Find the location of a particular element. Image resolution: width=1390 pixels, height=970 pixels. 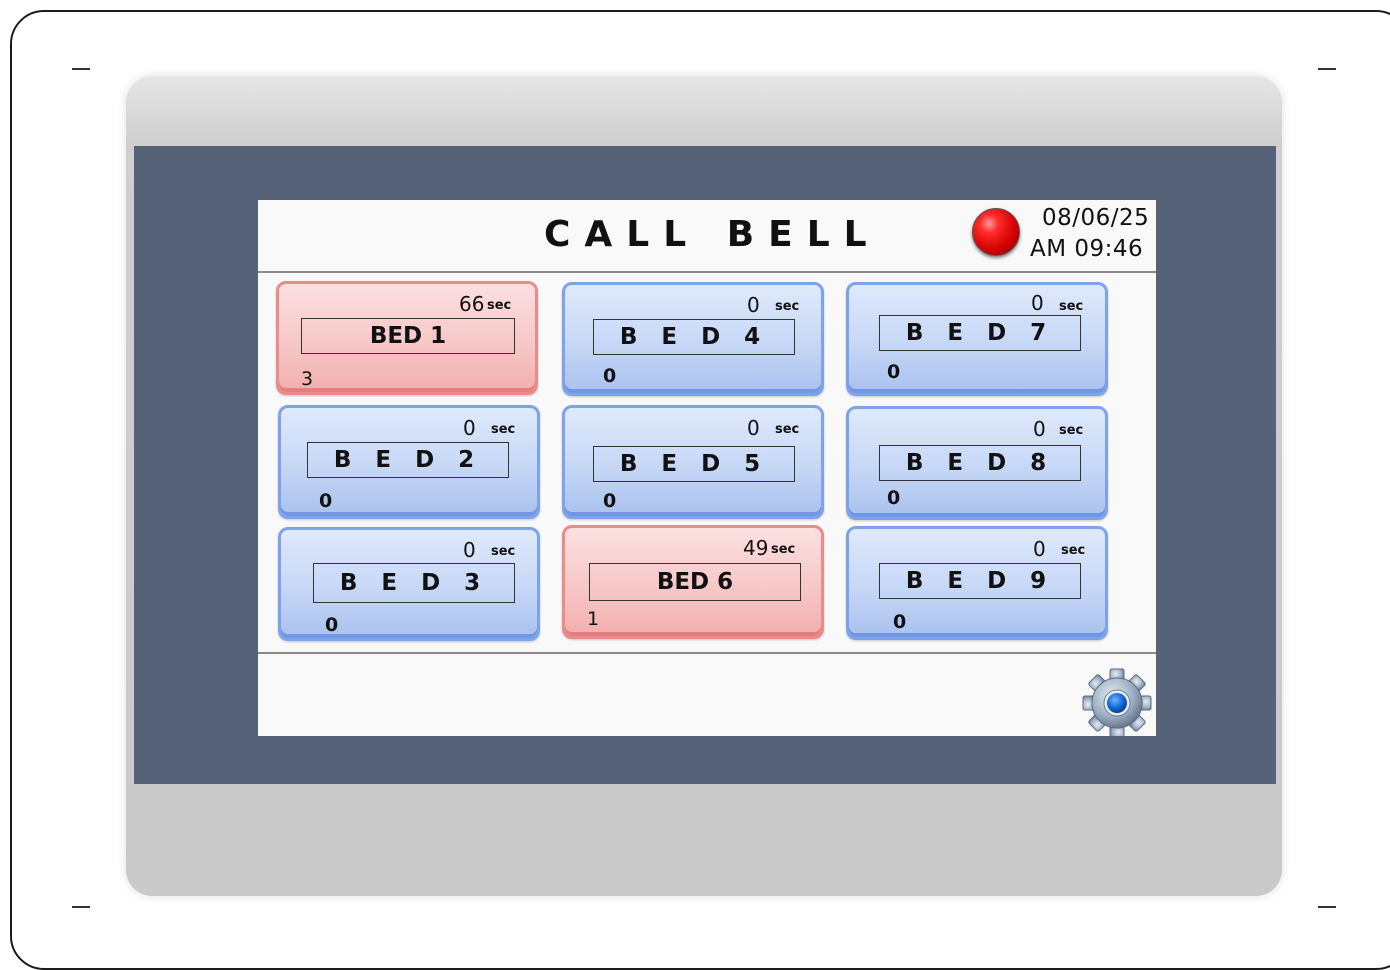

bed-name-label: B E D 4 is located at coordinates (694, 337).